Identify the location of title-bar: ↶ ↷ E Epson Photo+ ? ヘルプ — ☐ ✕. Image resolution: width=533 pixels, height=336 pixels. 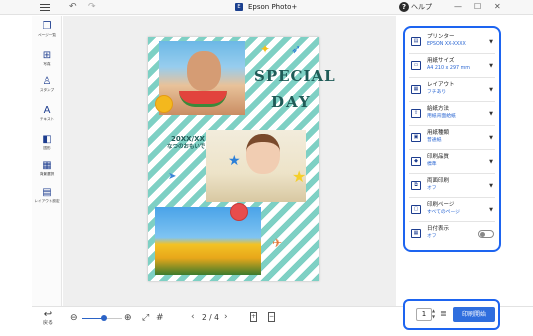
(266, 7).